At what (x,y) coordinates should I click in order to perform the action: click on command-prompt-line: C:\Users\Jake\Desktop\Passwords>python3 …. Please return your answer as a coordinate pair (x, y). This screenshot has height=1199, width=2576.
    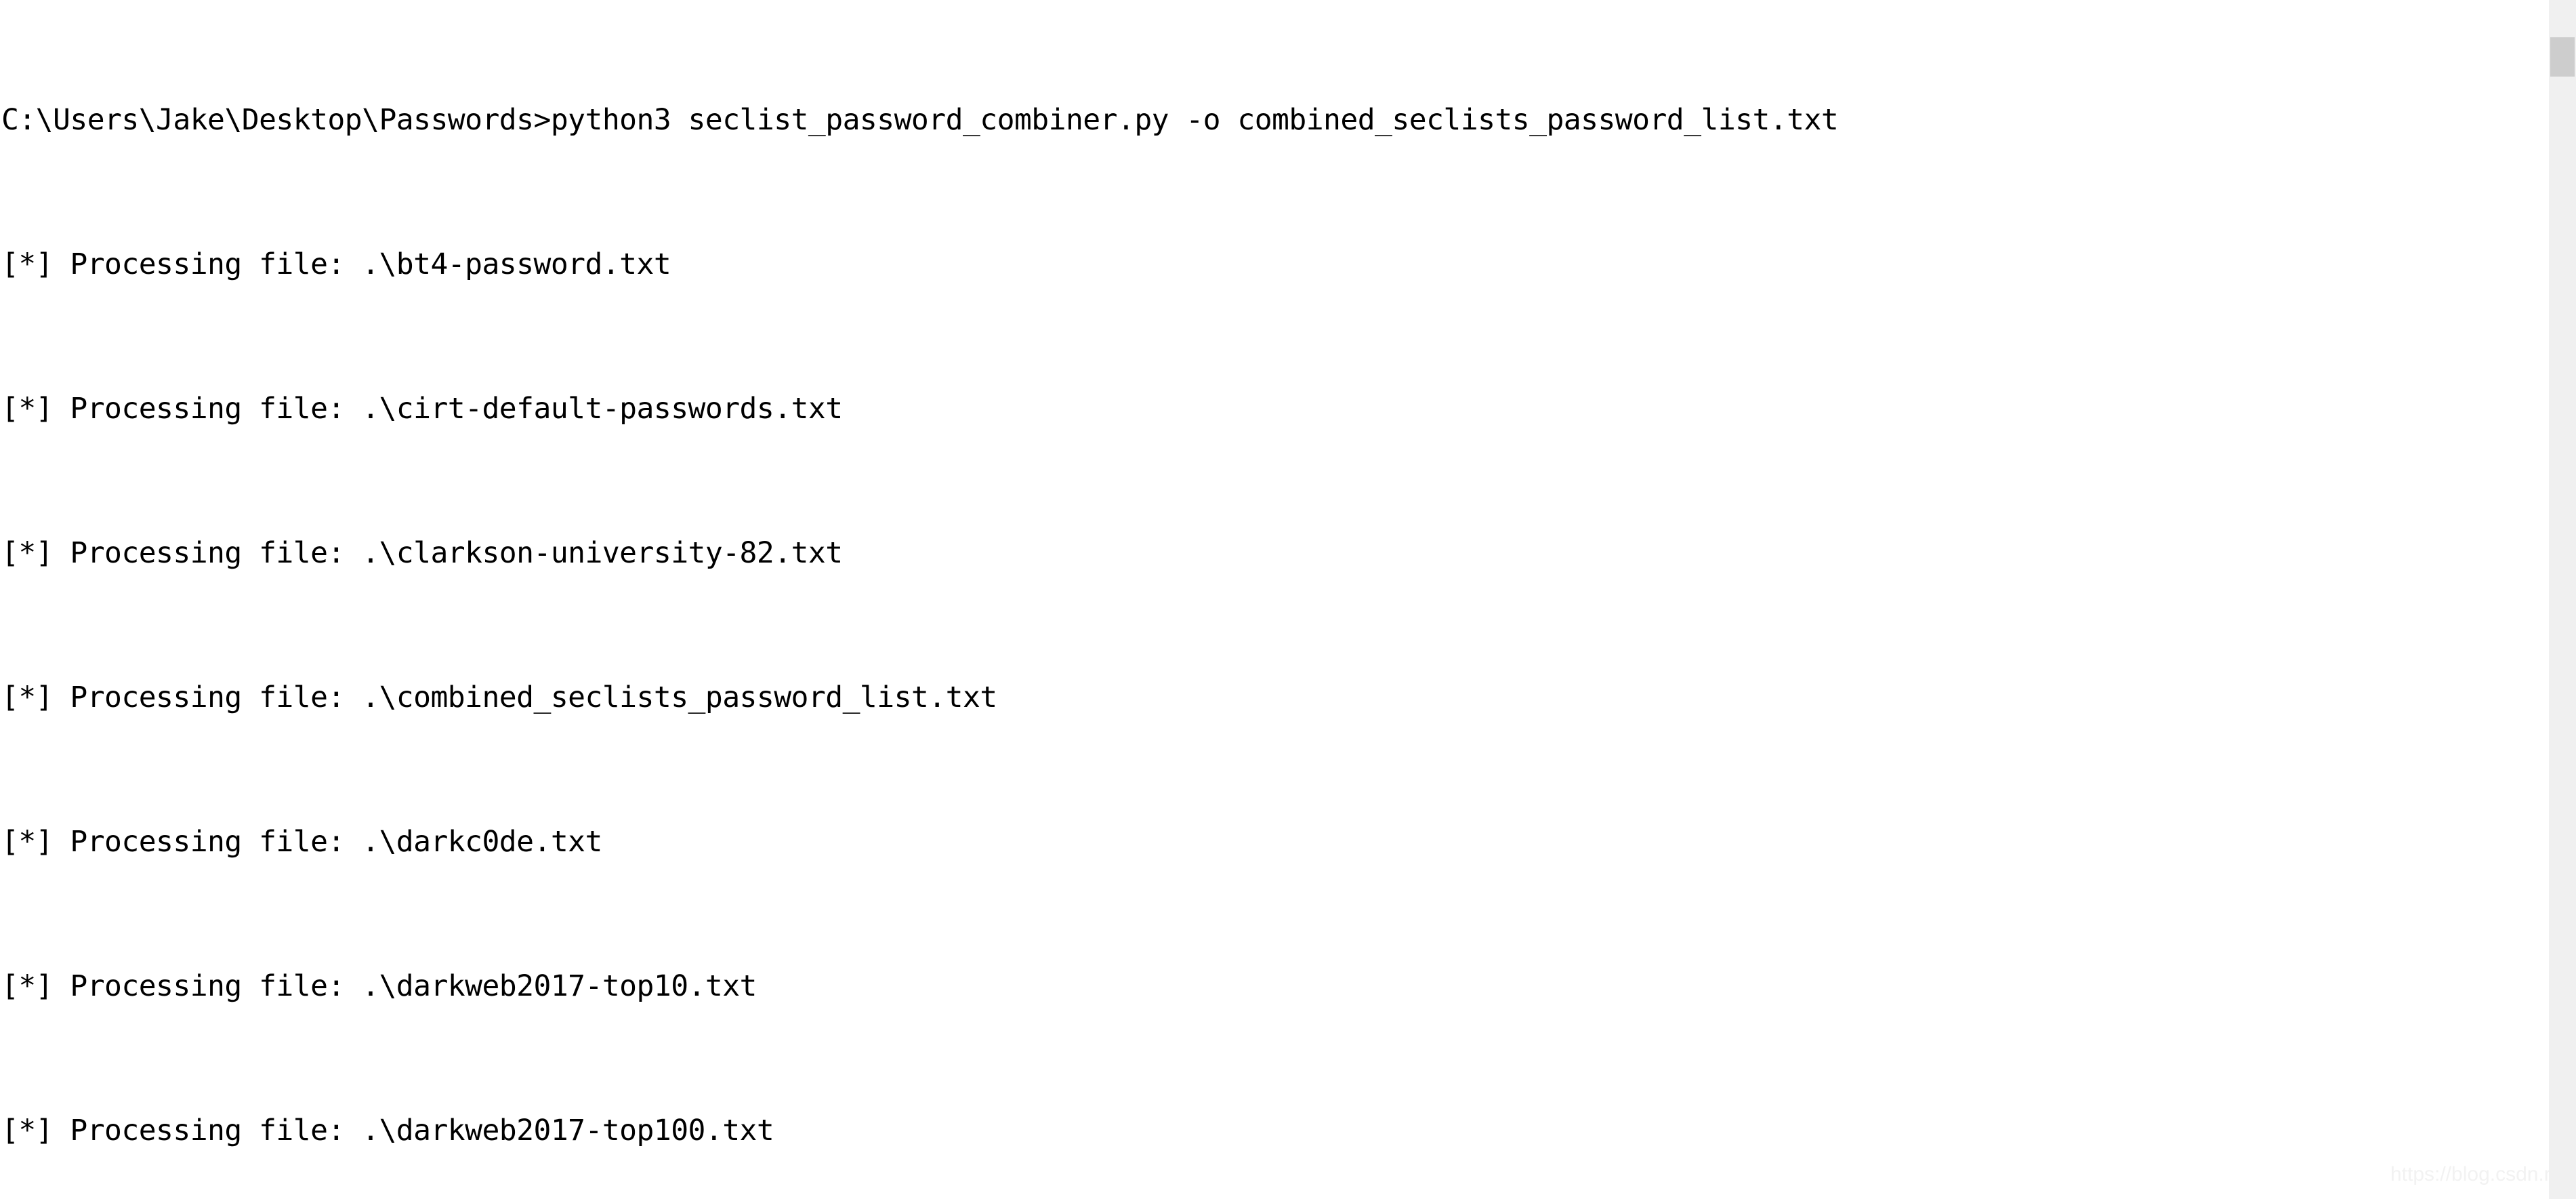
    Looking at the image, I should click on (920, 120).